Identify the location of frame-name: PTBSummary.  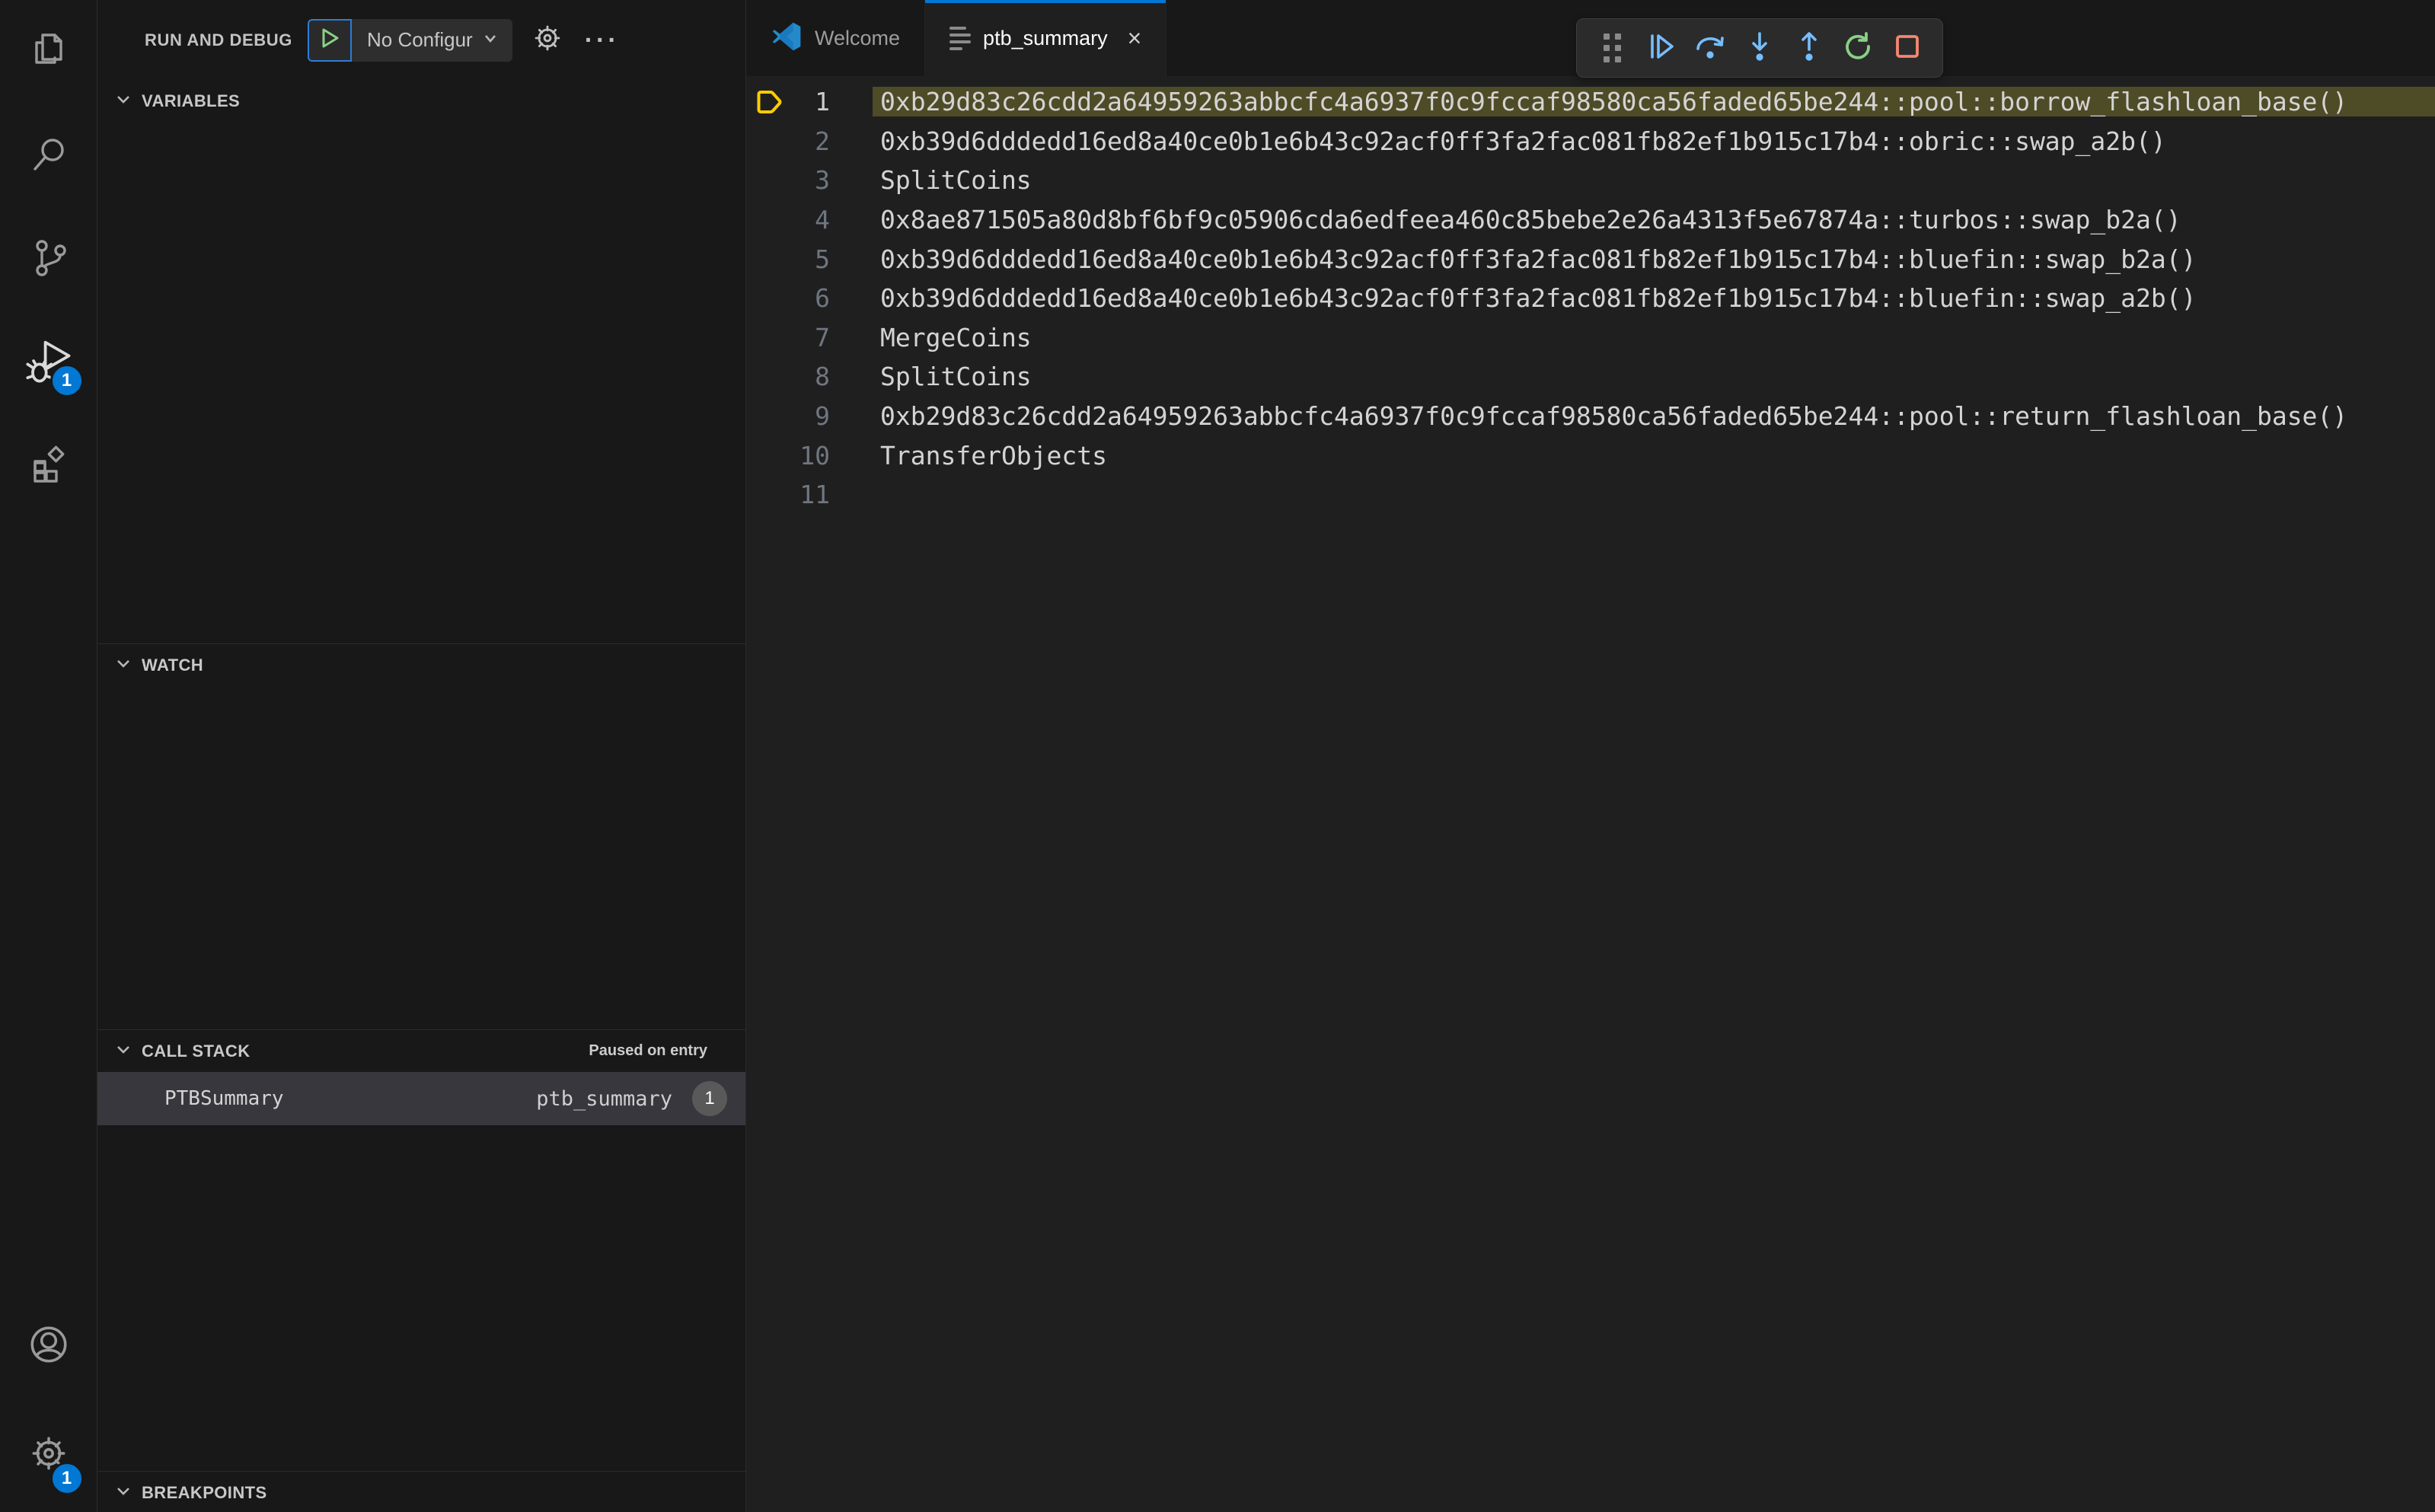
(224, 1098).